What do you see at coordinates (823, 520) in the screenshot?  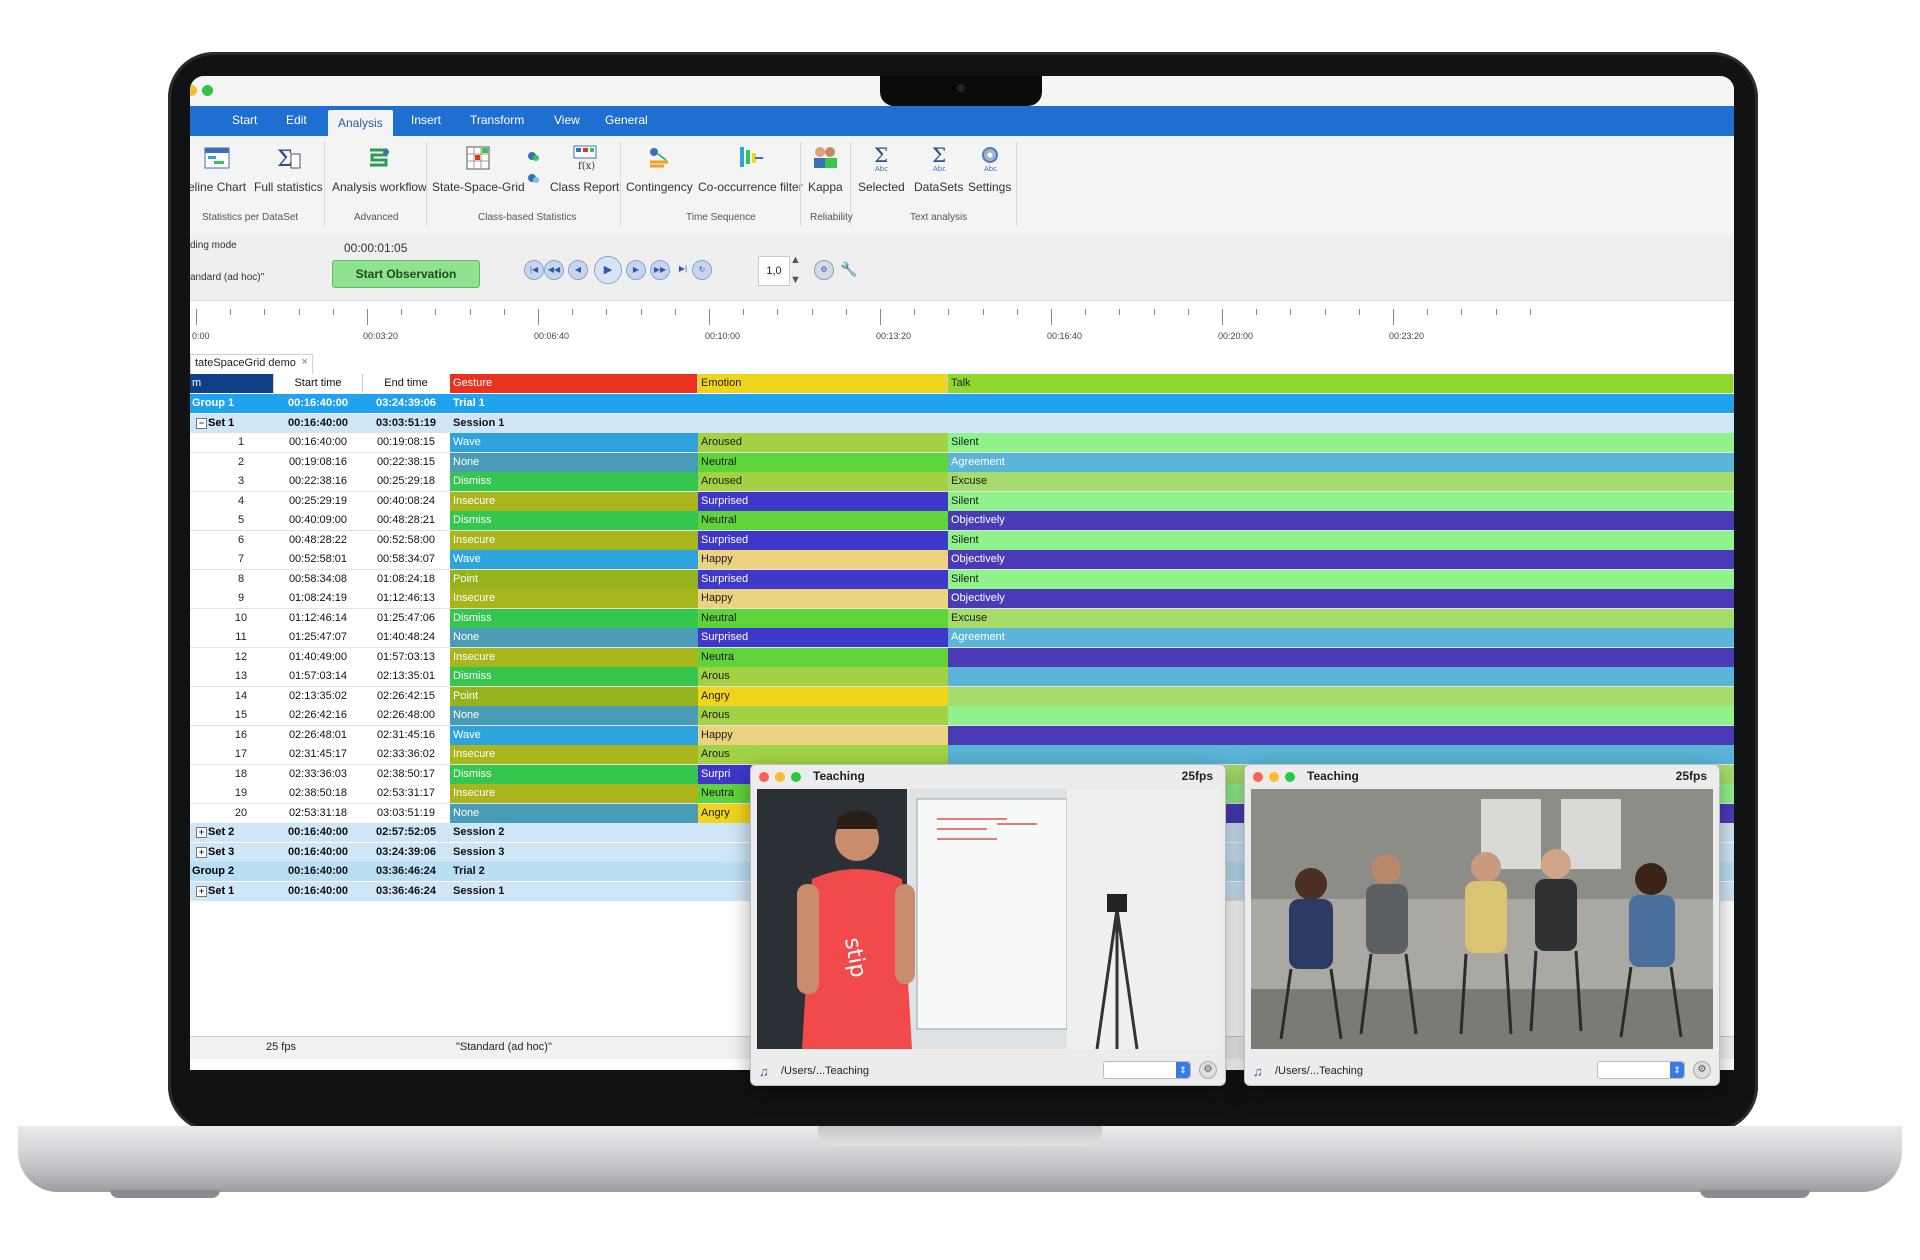 I see `emotion-cell: Neutral` at bounding box center [823, 520].